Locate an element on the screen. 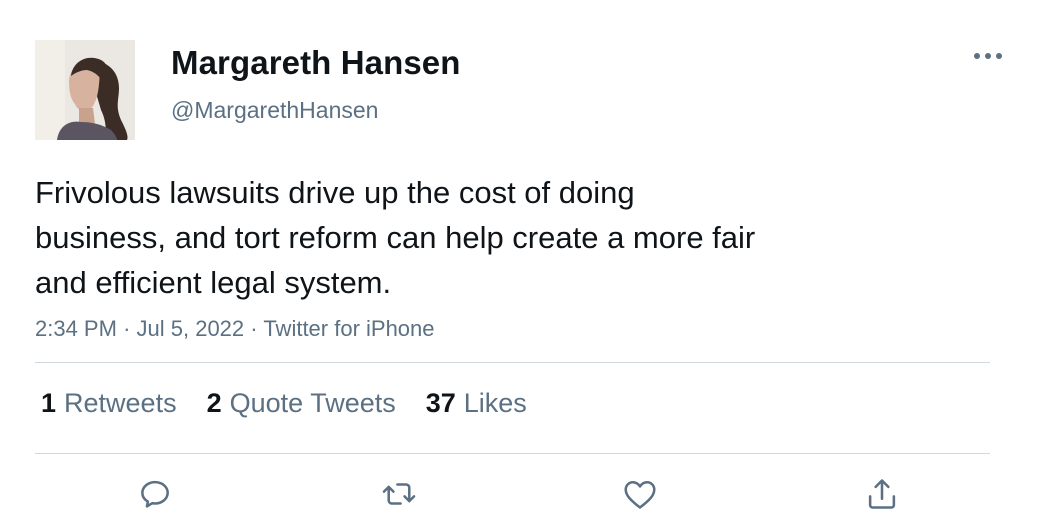 This screenshot has width=1050, height=525. retweet-button is located at coordinates (399, 494).